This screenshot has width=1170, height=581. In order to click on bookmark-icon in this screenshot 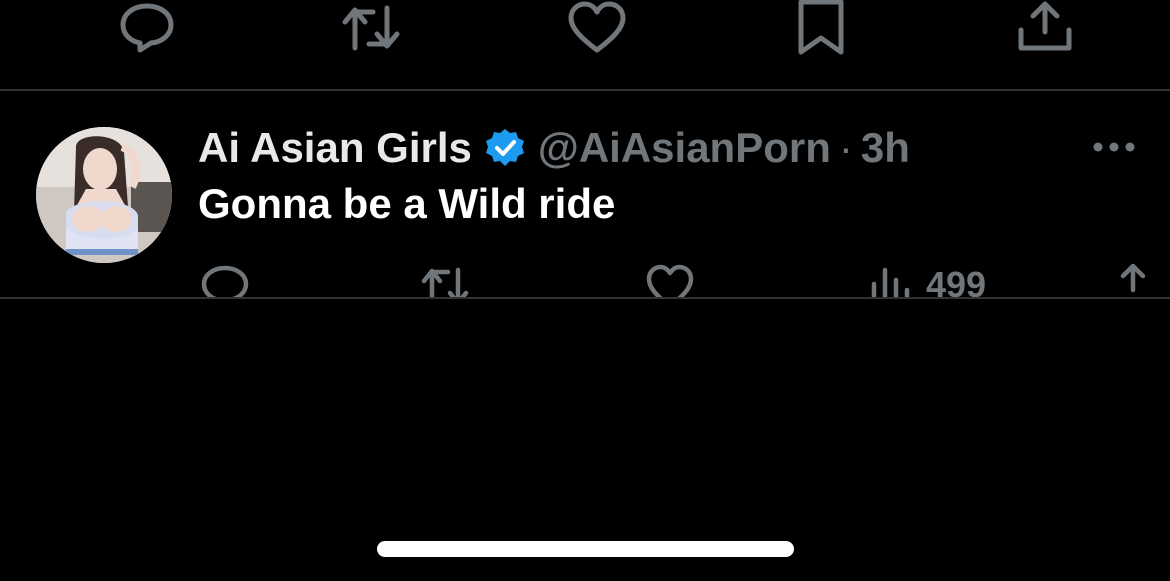, I will do `click(821, 27)`.